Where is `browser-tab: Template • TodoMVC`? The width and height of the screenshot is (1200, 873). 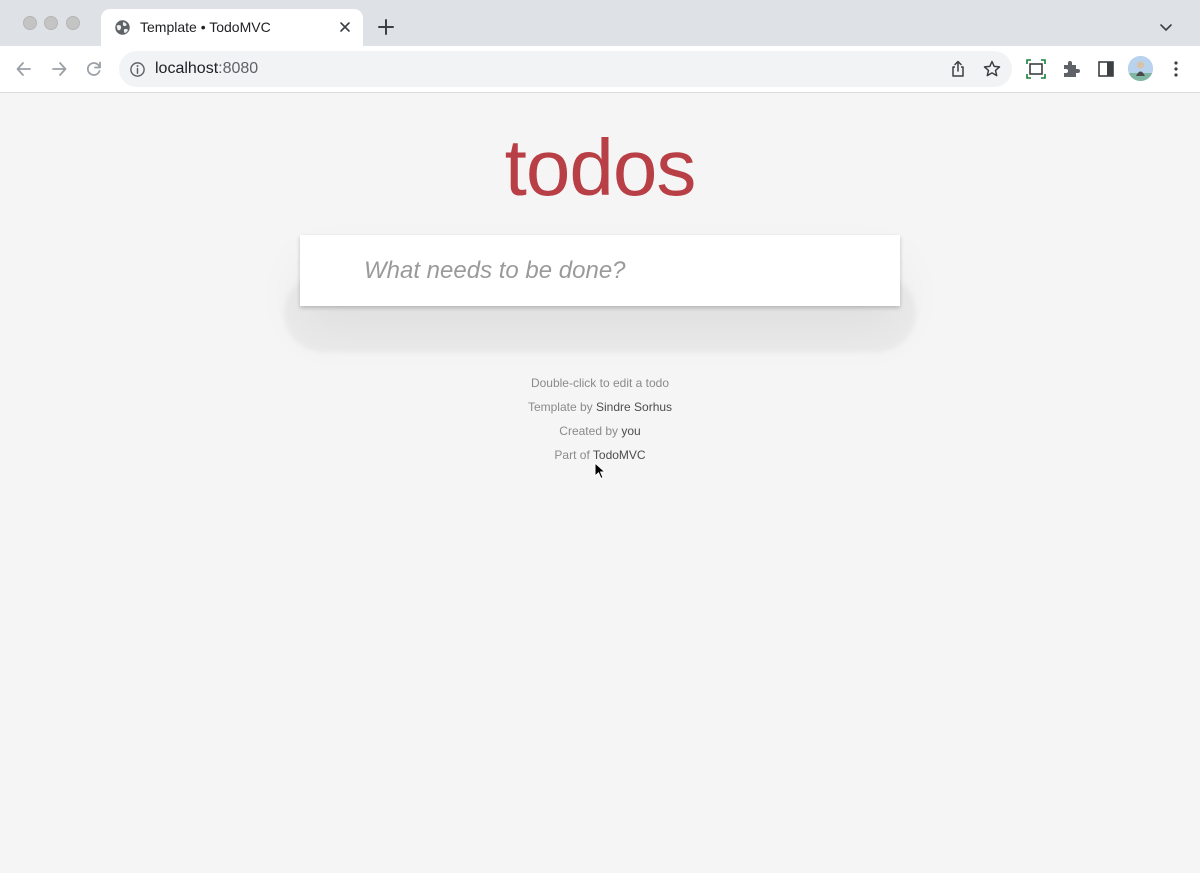 browser-tab: Template • TodoMVC is located at coordinates (232, 27).